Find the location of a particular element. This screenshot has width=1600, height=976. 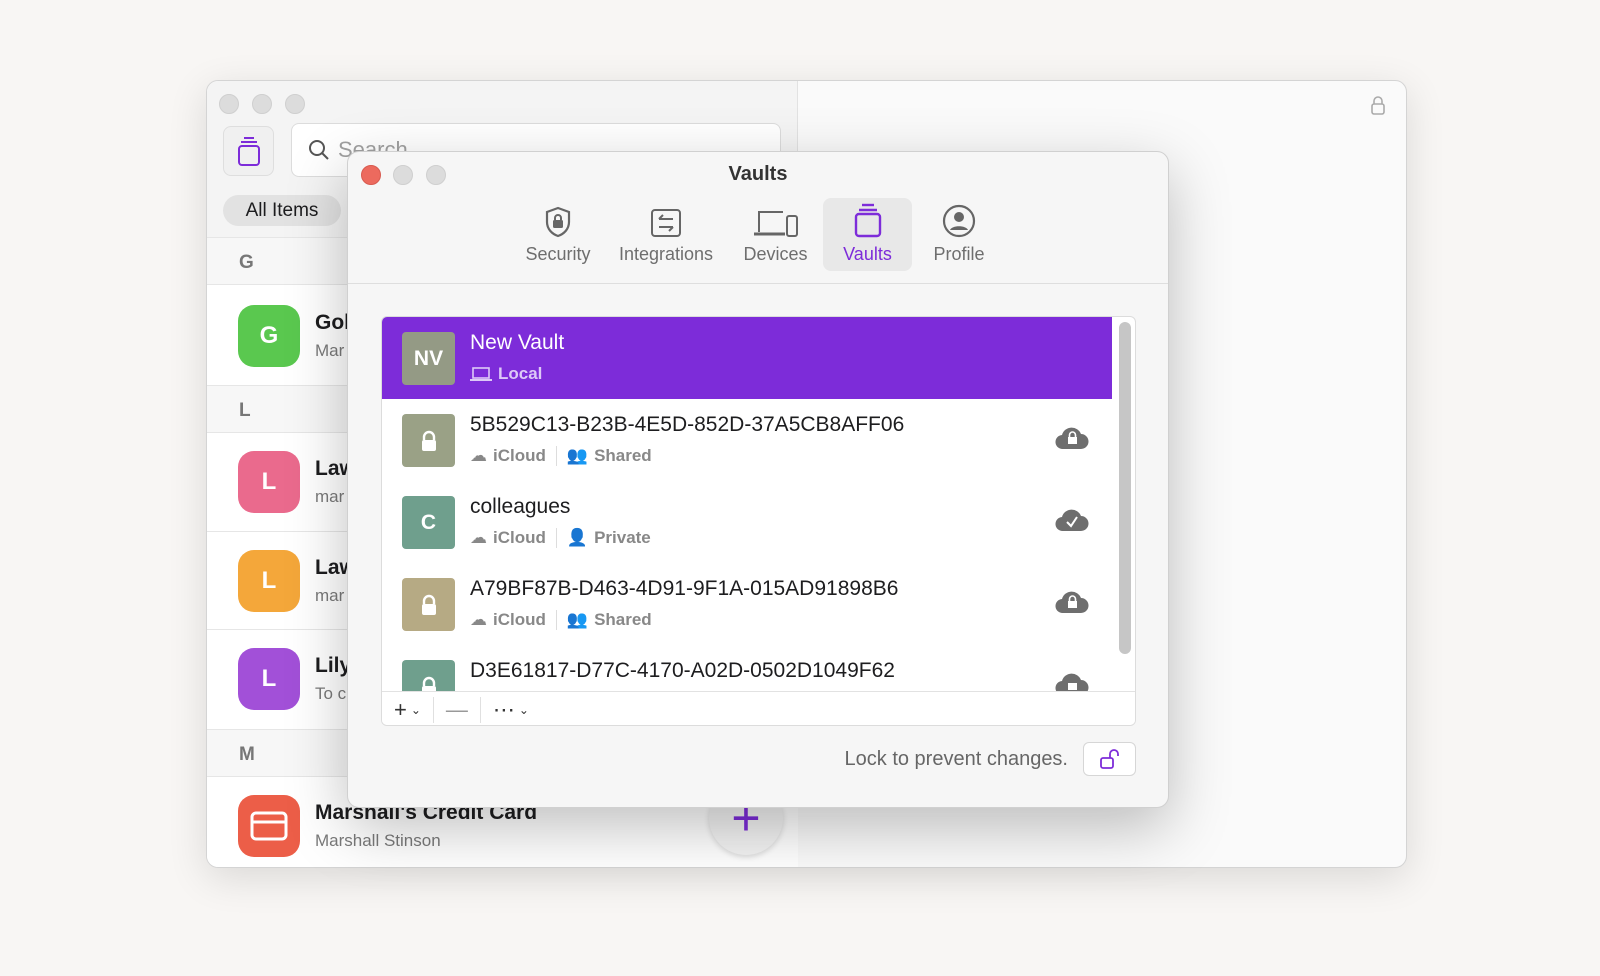

tab-devices: Devices is located at coordinates (775, 234).